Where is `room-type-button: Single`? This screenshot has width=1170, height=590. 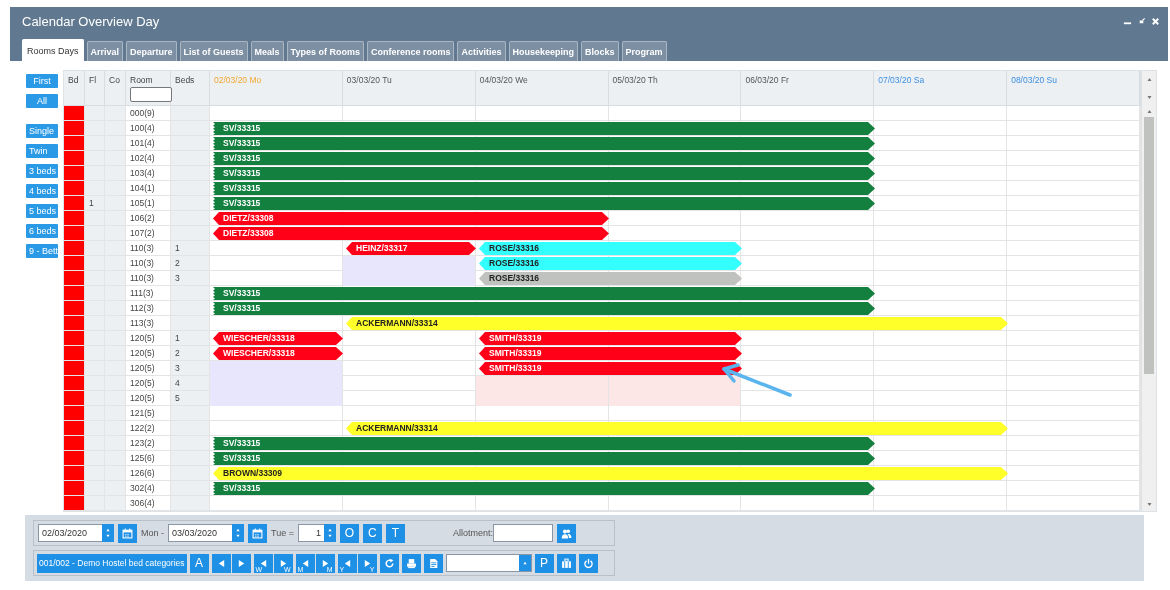 room-type-button: Single is located at coordinates (42, 131).